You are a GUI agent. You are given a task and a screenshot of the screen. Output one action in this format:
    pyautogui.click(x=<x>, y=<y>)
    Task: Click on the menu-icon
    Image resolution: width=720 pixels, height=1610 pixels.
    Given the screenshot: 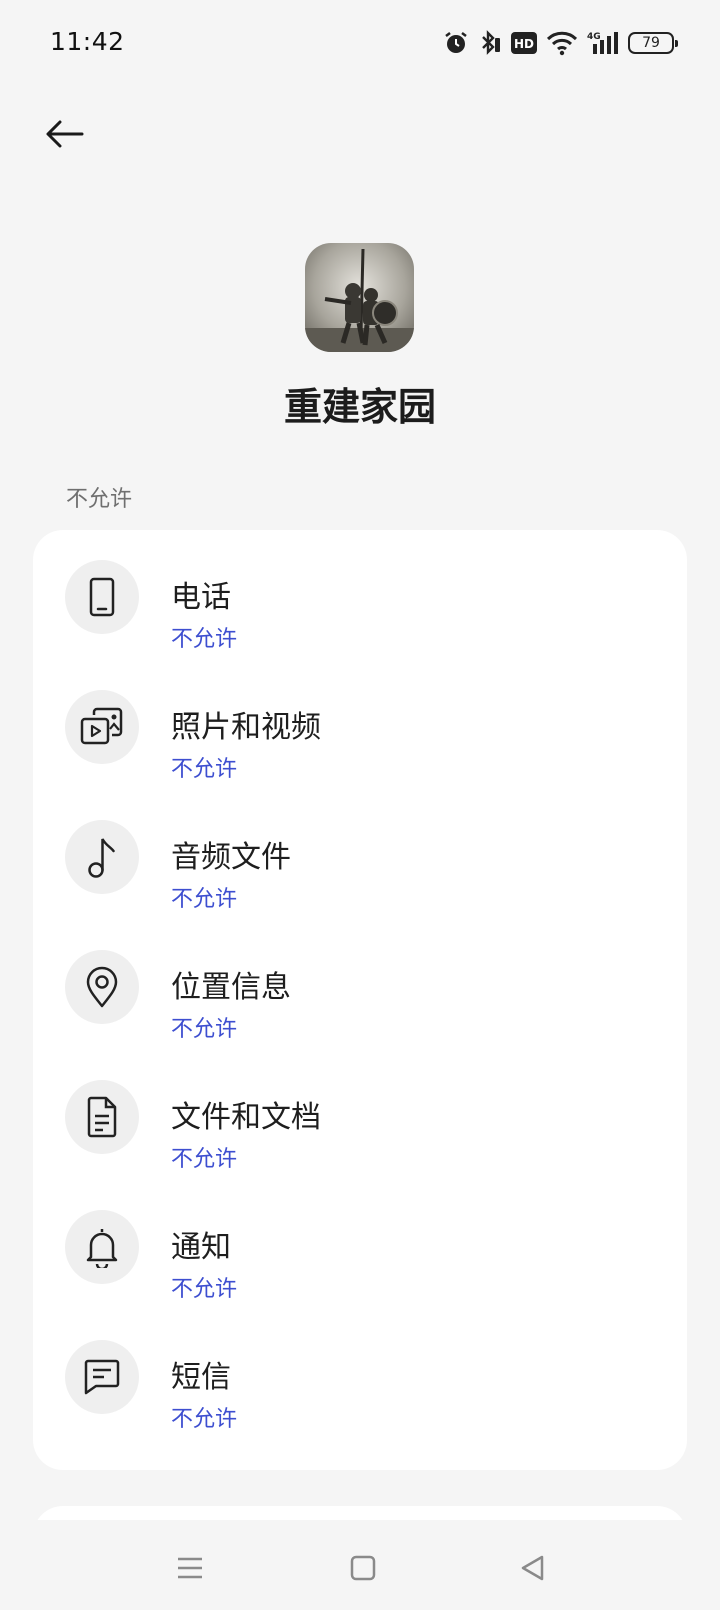 What is the action you would take?
    pyautogui.click(x=190, y=1570)
    